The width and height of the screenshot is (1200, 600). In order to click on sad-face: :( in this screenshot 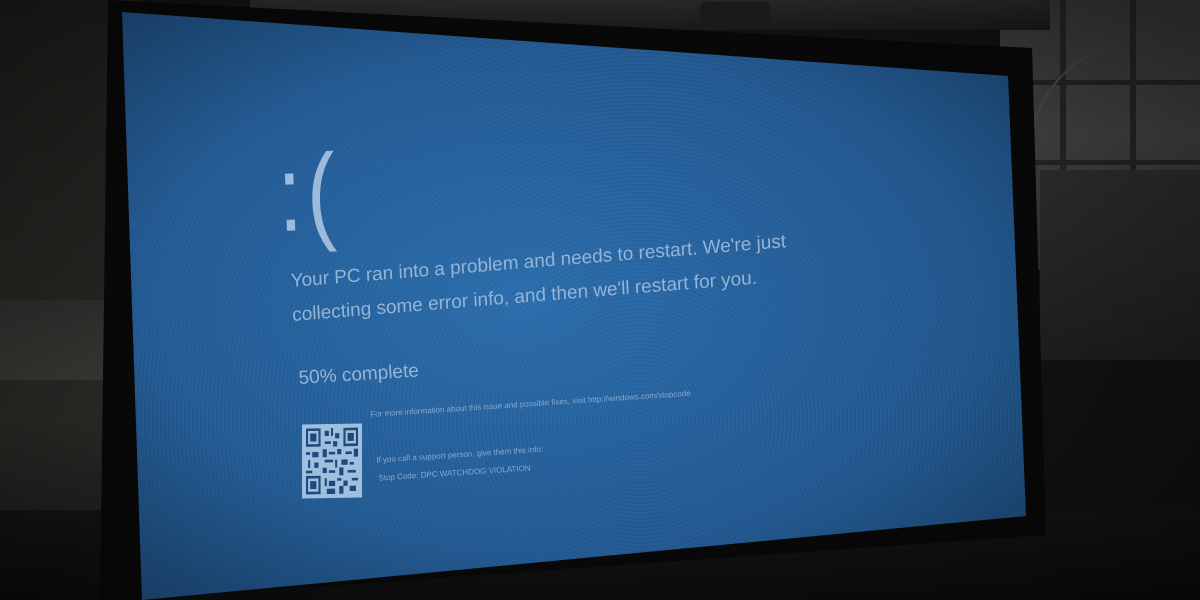, I will do `click(309, 192)`.